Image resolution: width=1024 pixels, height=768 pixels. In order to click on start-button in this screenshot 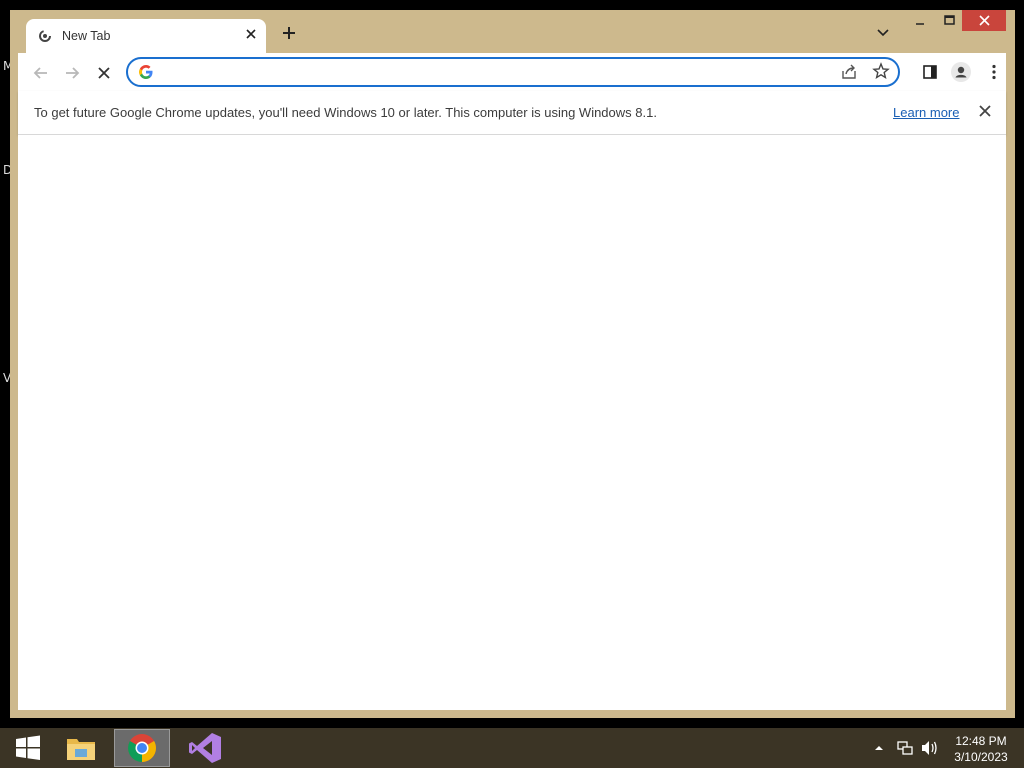, I will do `click(28, 748)`.